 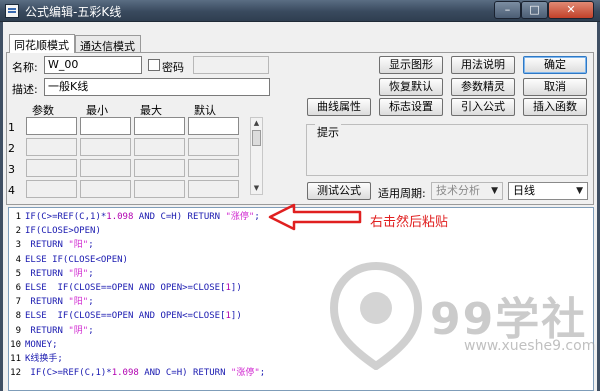 I want to click on tab-ths-mode: 同花顺模式, so click(x=42, y=43).